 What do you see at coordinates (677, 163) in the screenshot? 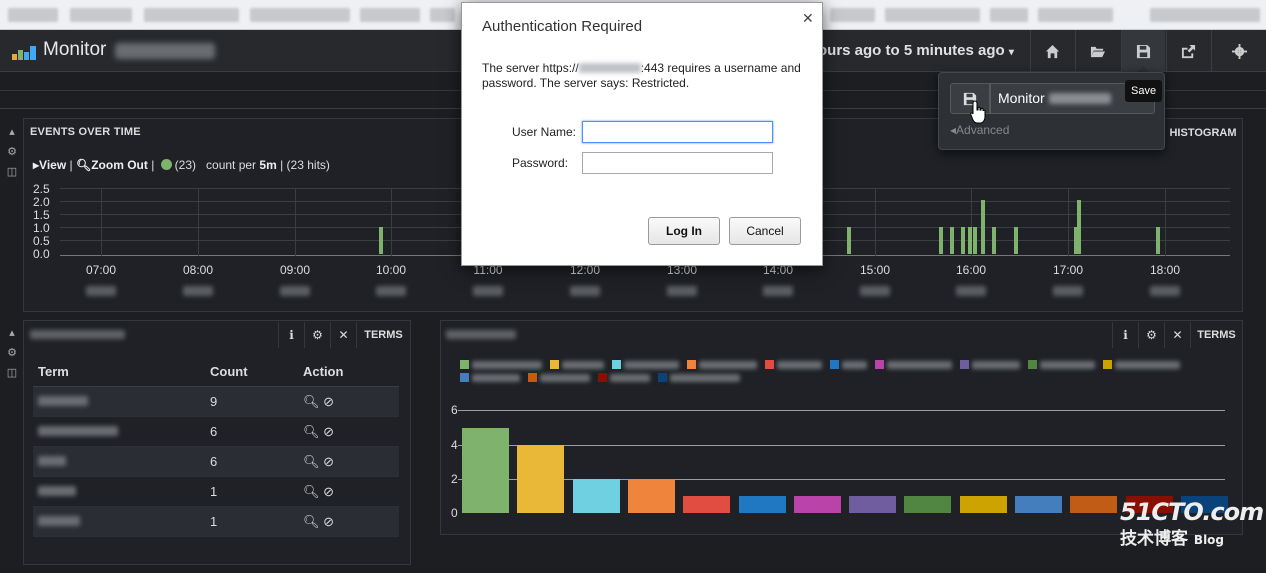
I see `password-field` at bounding box center [677, 163].